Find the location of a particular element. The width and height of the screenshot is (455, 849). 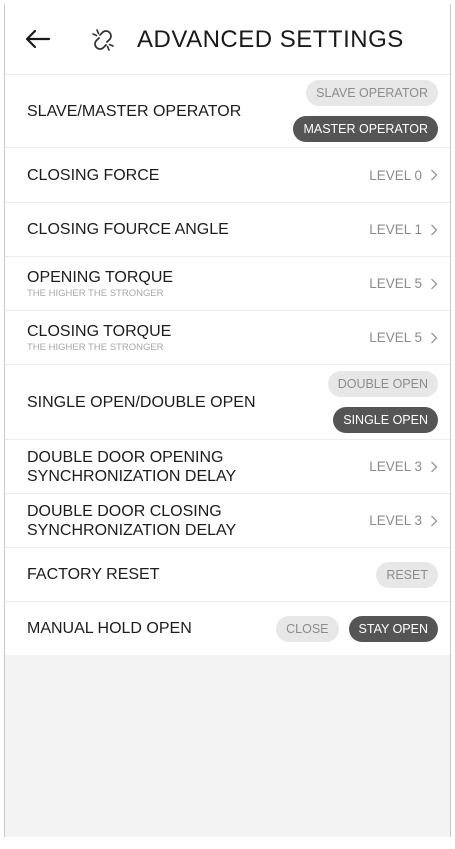

closing-torque-text: CLOSING TORQUE THE HIGHER THE STRONGER is located at coordinates (99, 337).